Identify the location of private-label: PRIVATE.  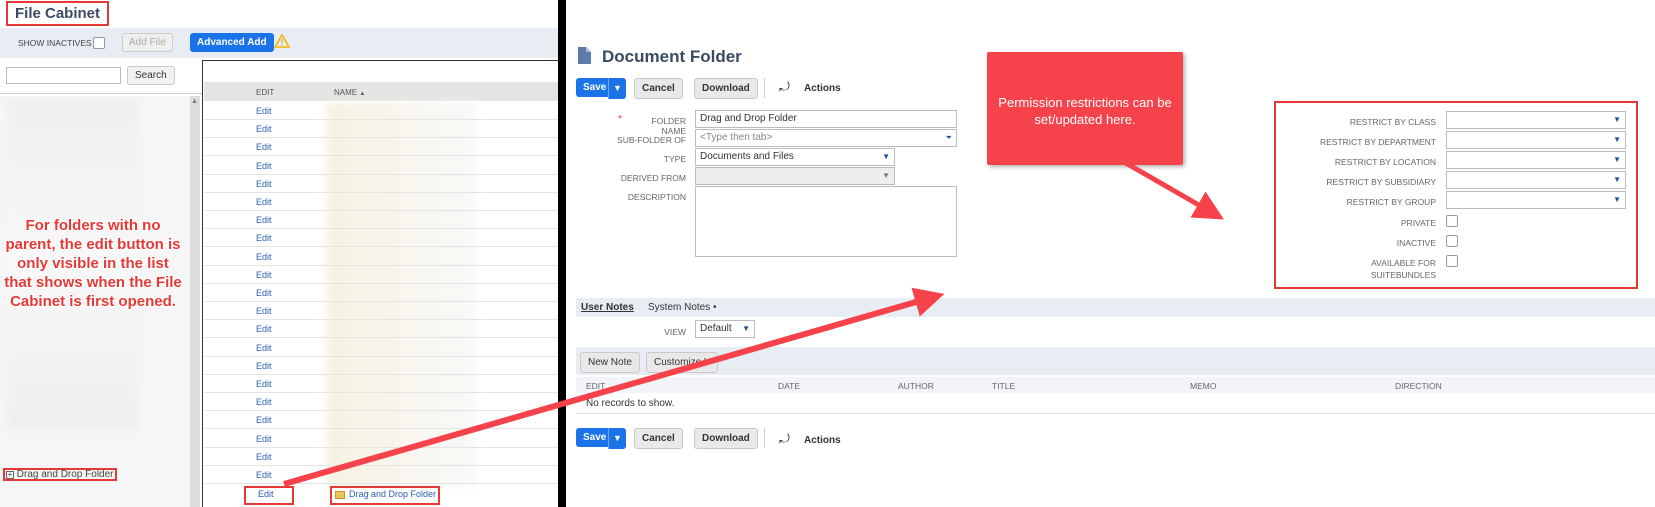
(1418, 223).